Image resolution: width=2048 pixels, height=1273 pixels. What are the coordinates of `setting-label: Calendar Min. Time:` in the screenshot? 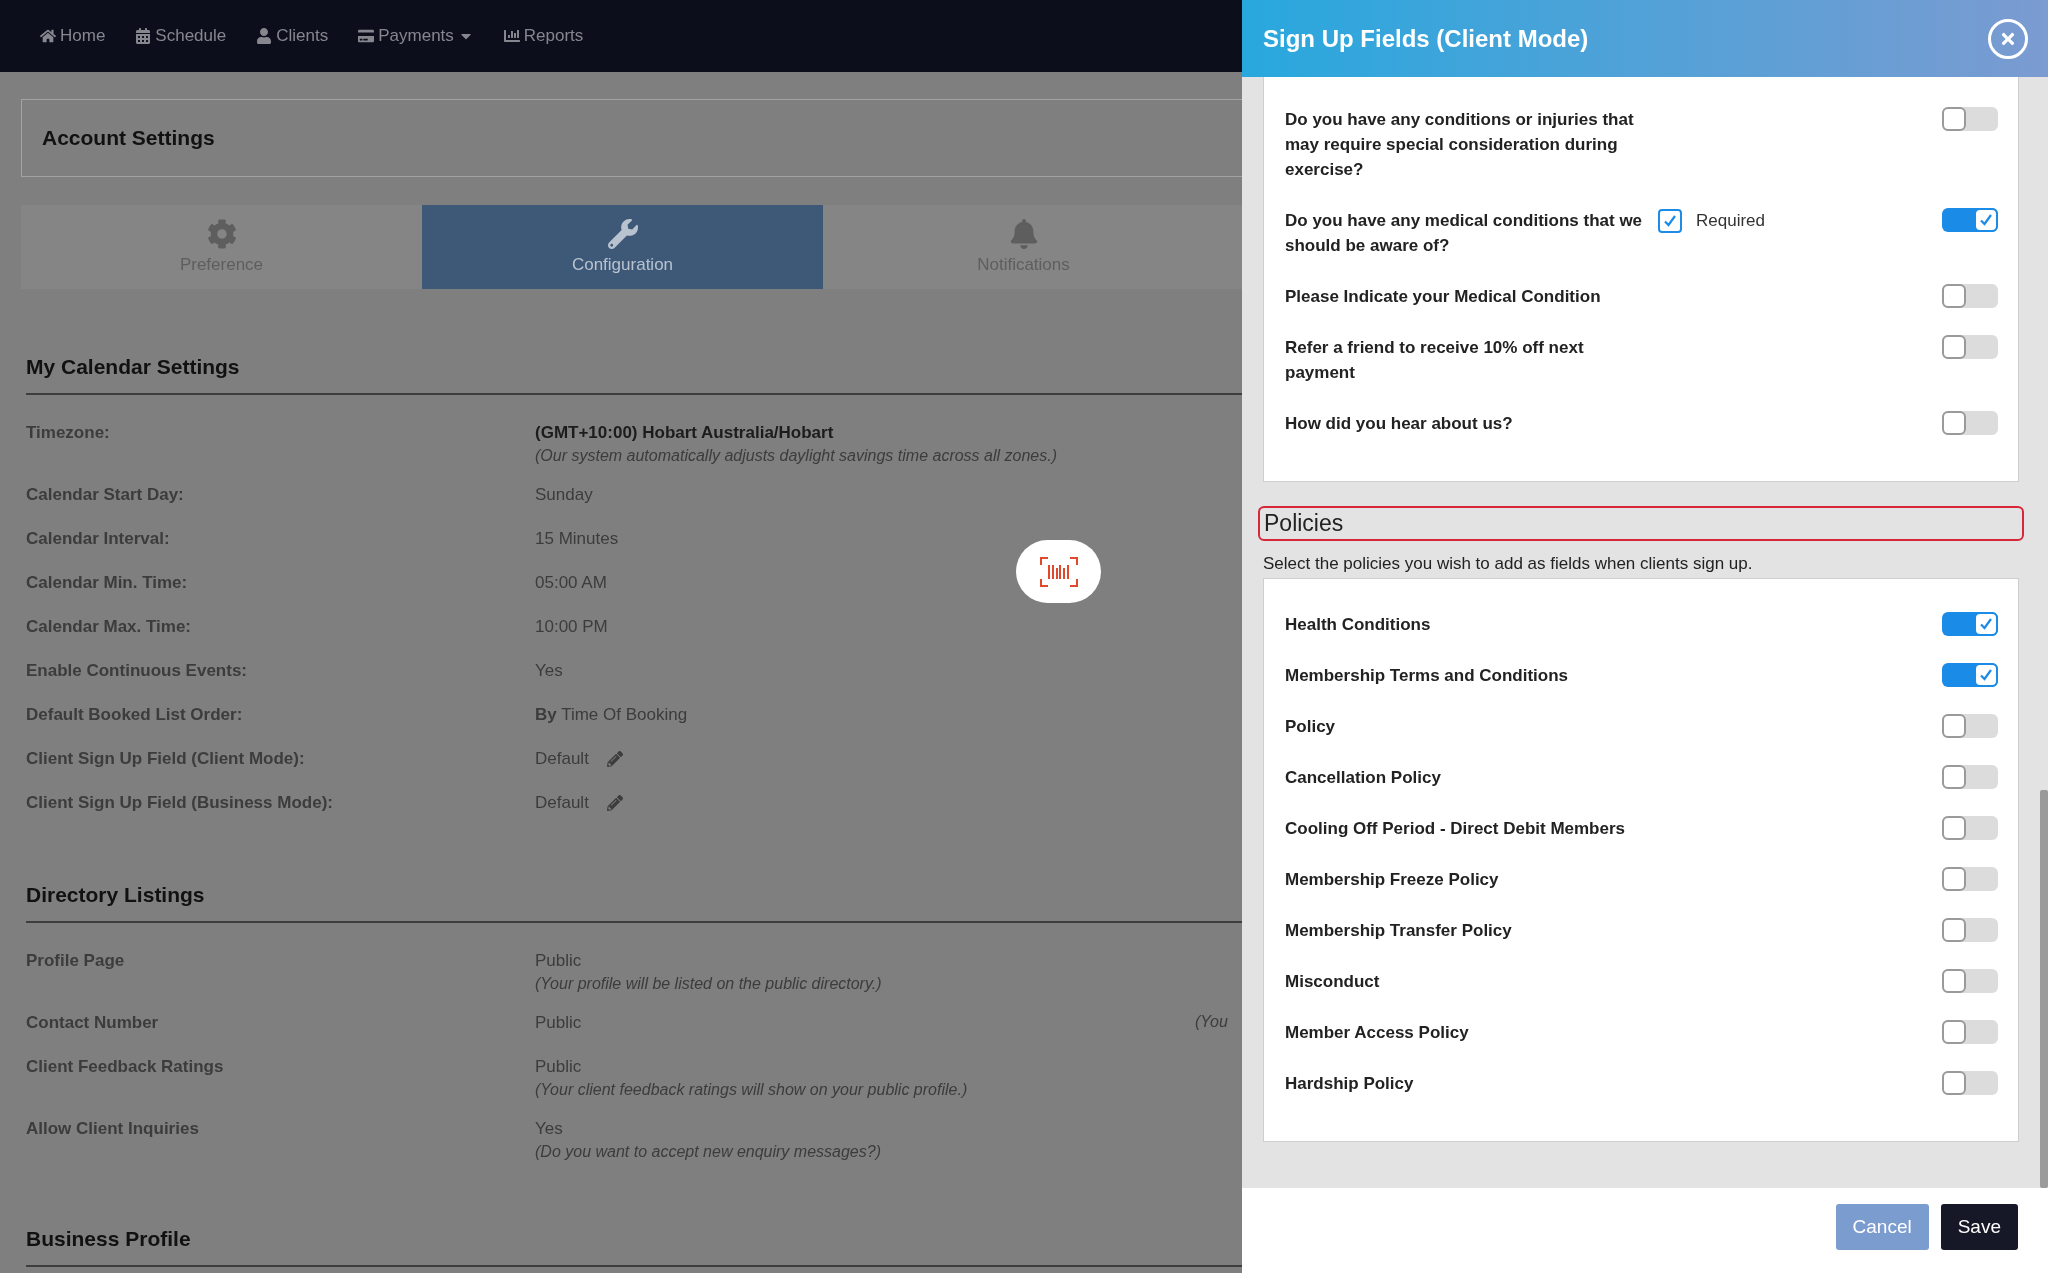 It's located at (107, 583).